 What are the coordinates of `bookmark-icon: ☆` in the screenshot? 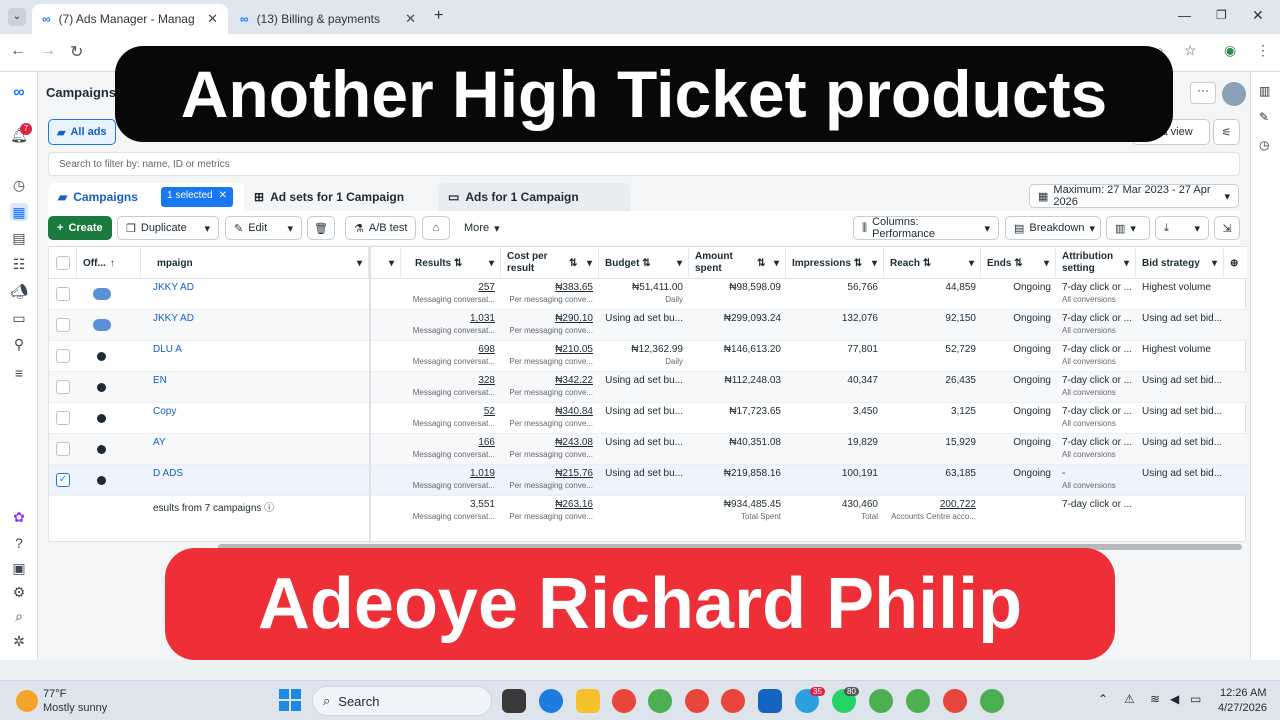 It's located at (1190, 50).